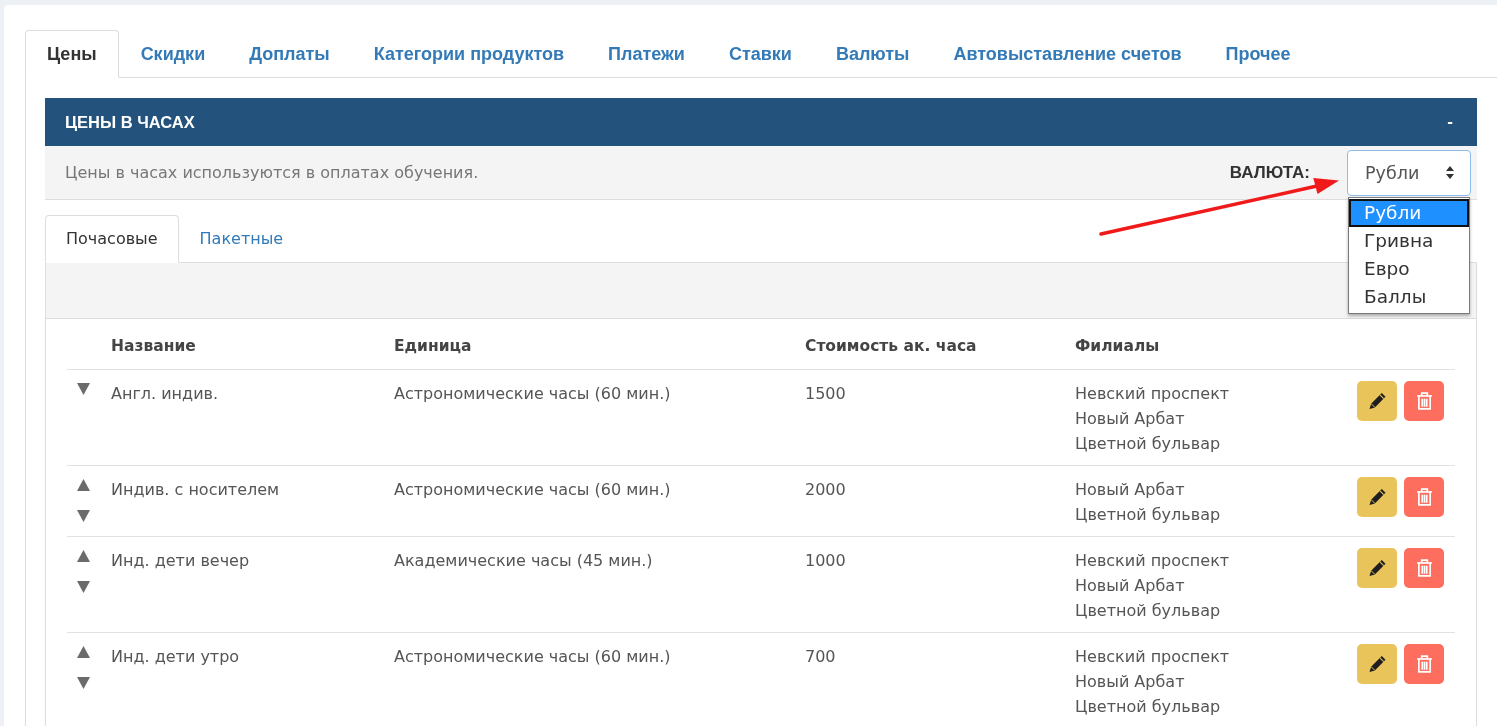 This screenshot has height=726, width=1497. What do you see at coordinates (820, 656) in the screenshot?
I see `table-cell: 700` at bounding box center [820, 656].